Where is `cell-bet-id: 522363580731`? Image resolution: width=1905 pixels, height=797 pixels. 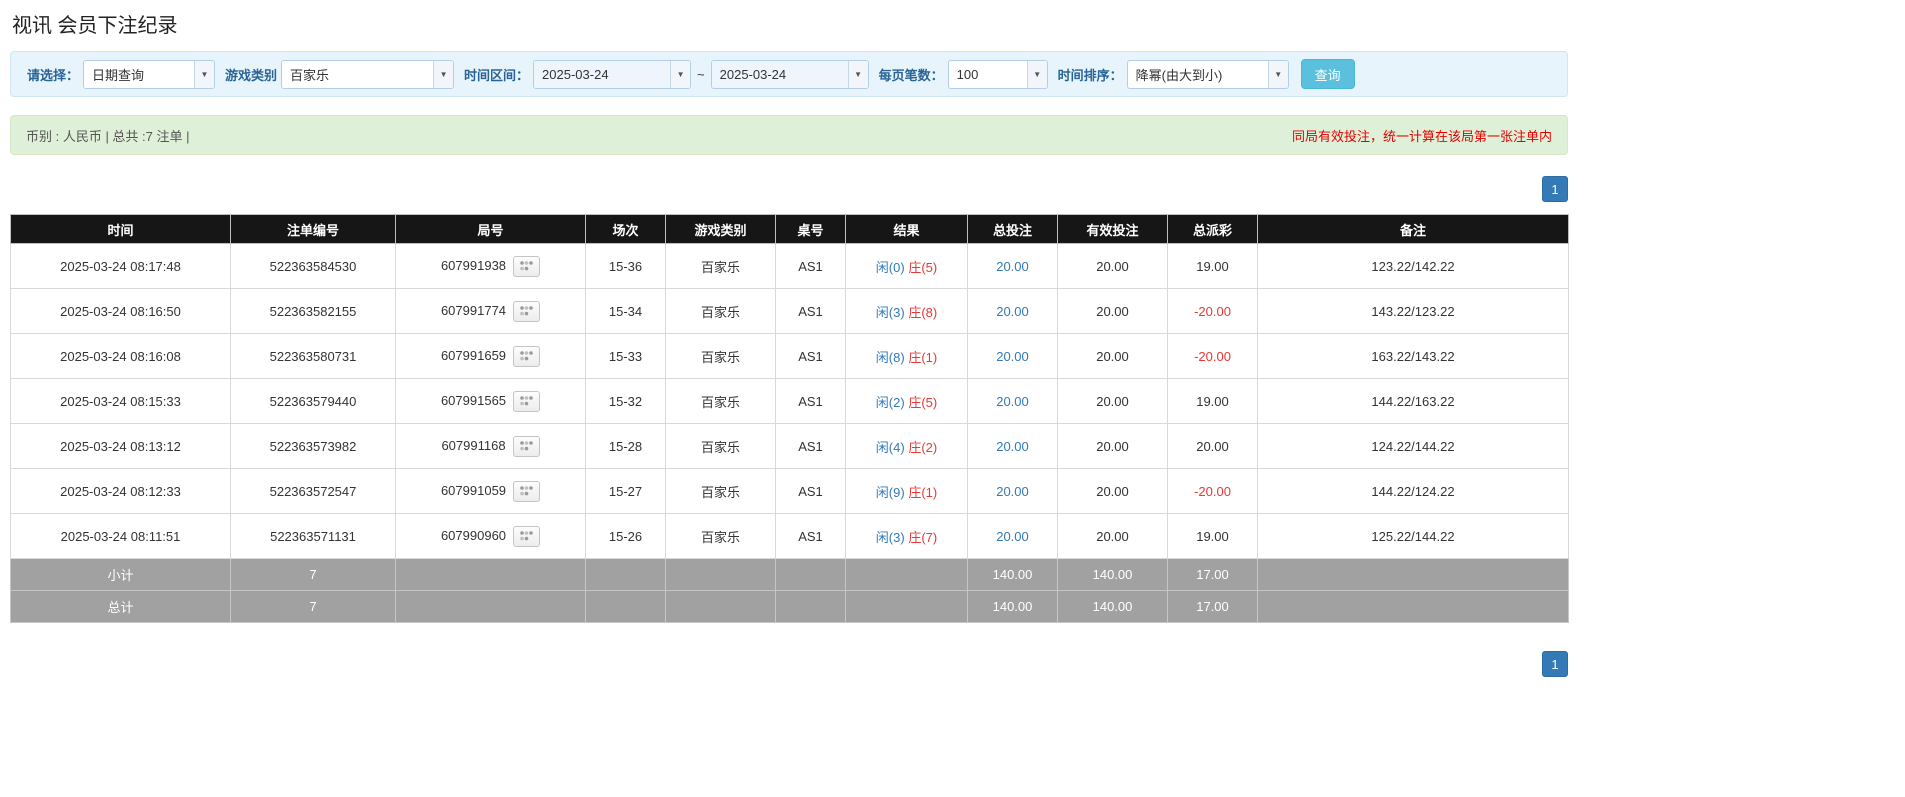 cell-bet-id: 522363580731 is located at coordinates (313, 356).